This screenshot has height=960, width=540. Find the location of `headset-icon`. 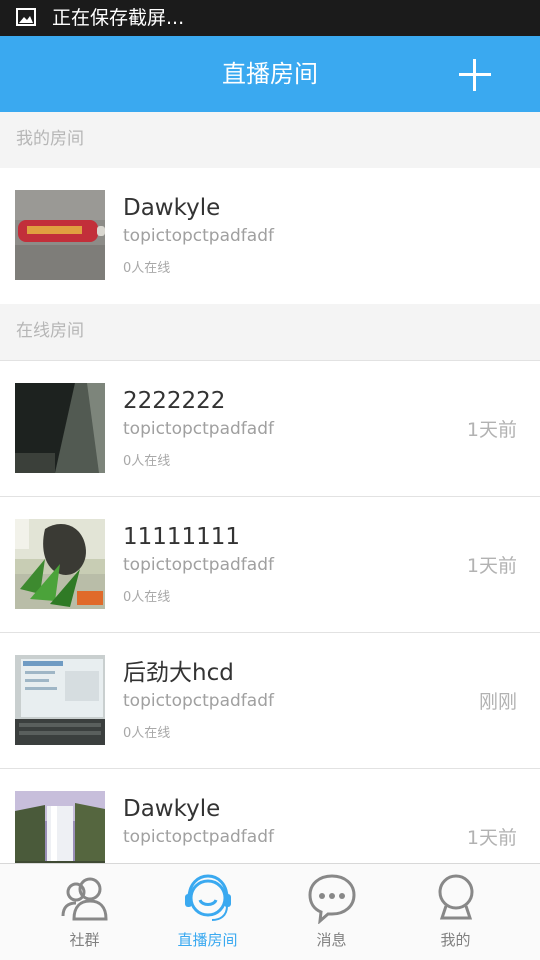

headset-icon is located at coordinates (208, 897).